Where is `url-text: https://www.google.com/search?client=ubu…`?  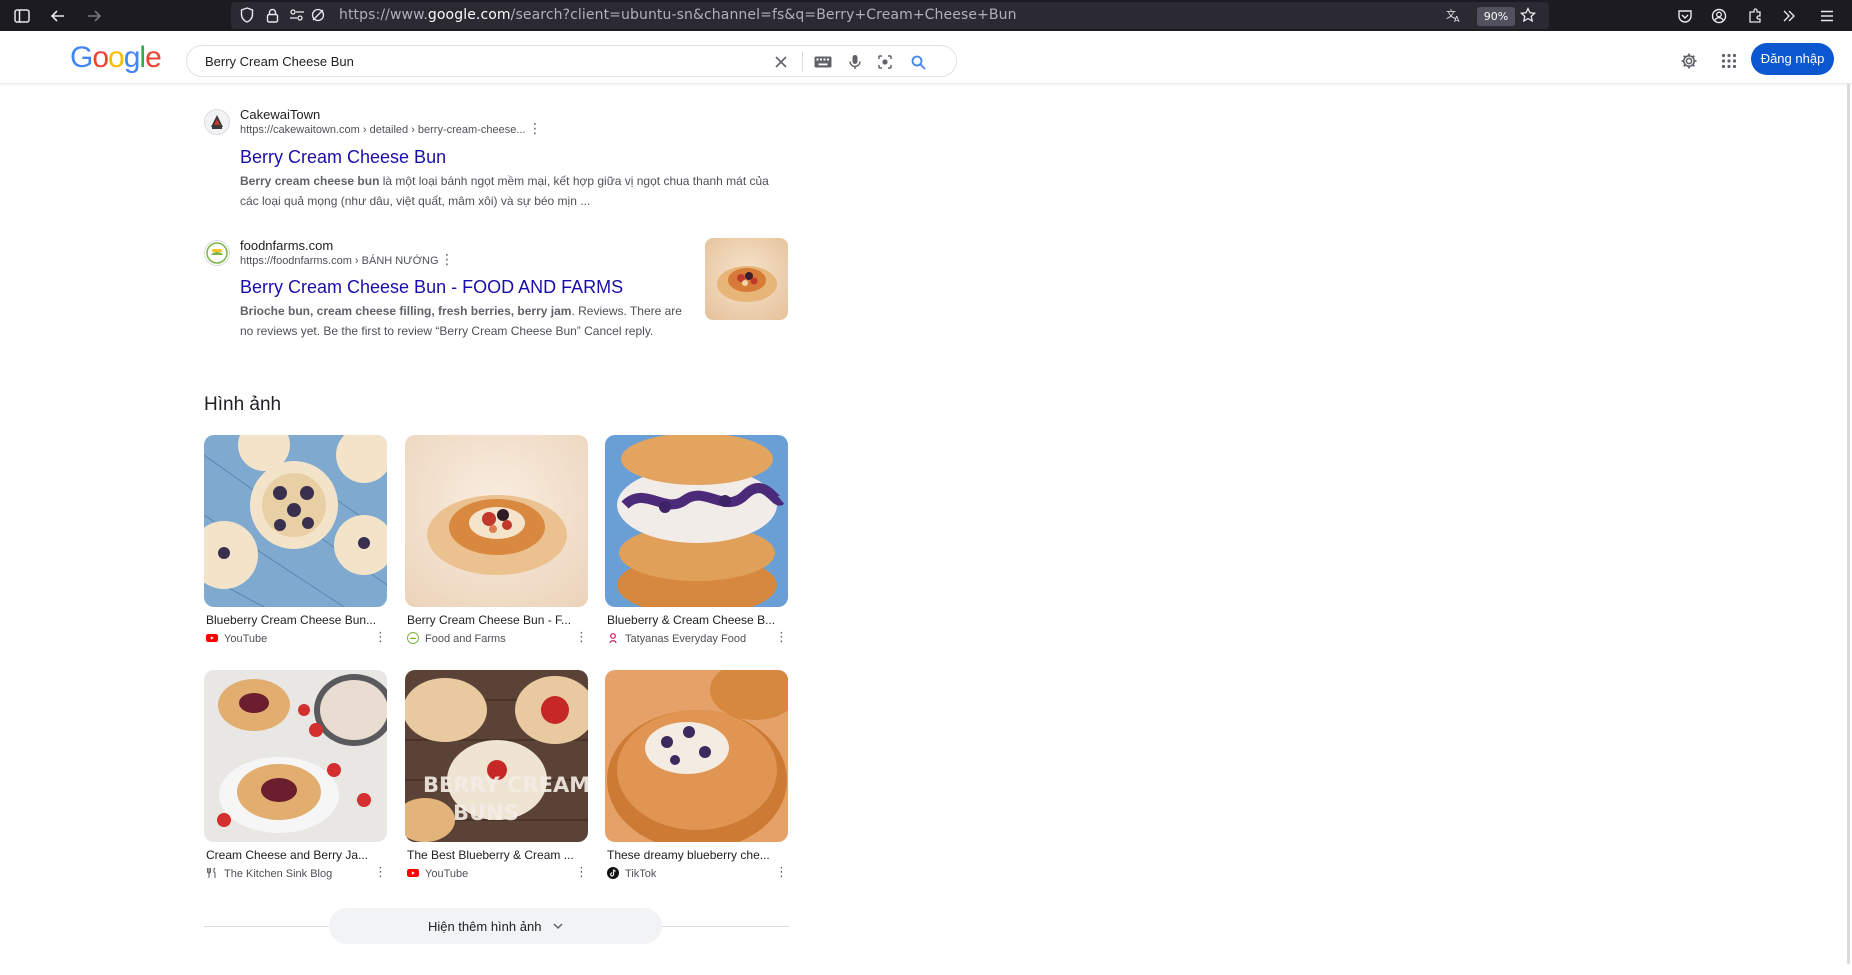
url-text: https://www.google.com/search?client=ubu… is located at coordinates (678, 15).